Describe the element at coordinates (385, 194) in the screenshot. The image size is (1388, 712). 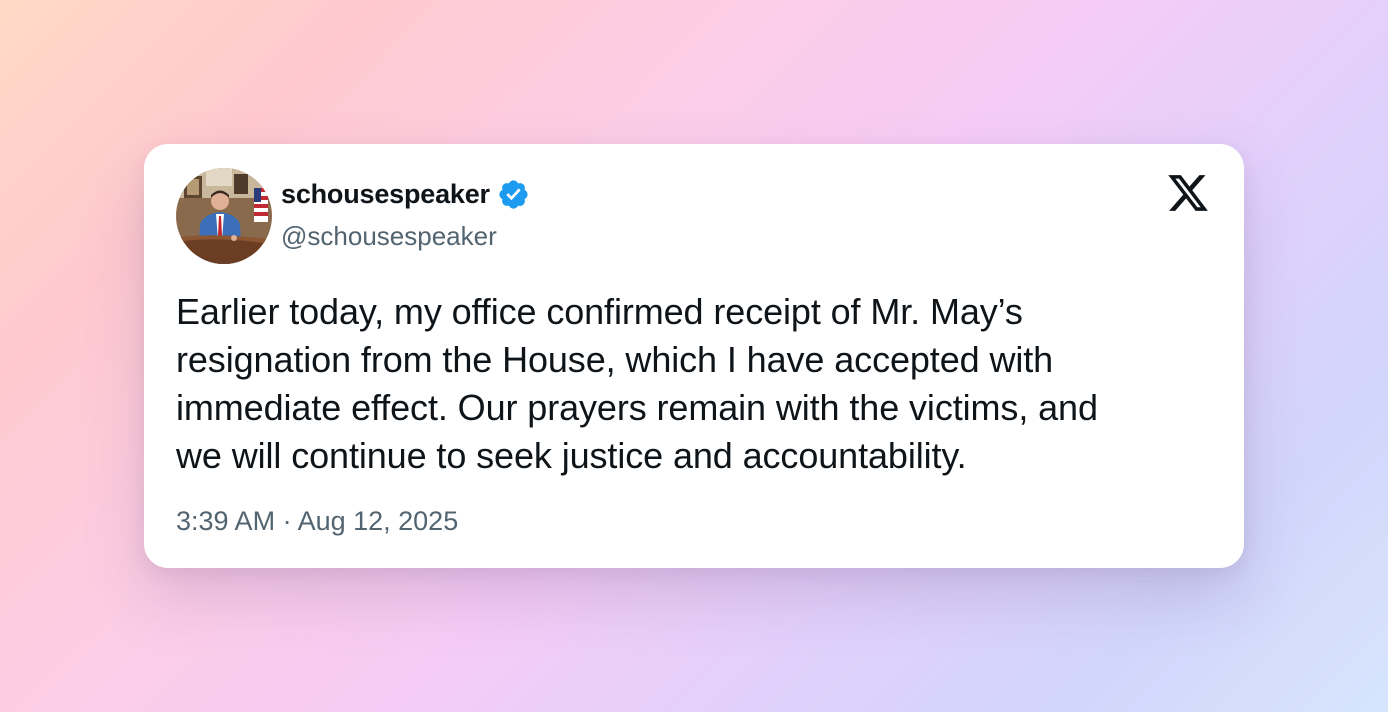
I see `display-name: schousespeaker` at that location.